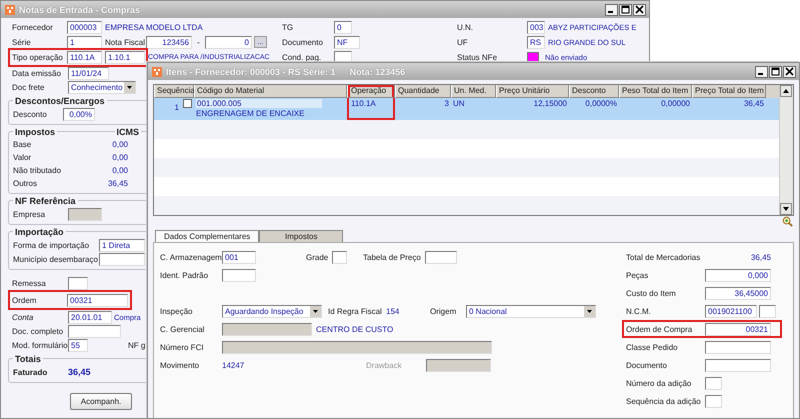 Image resolution: width=800 pixels, height=419 pixels. What do you see at coordinates (183, 329) in the screenshot?
I see `field-label: C. Gerencial` at bounding box center [183, 329].